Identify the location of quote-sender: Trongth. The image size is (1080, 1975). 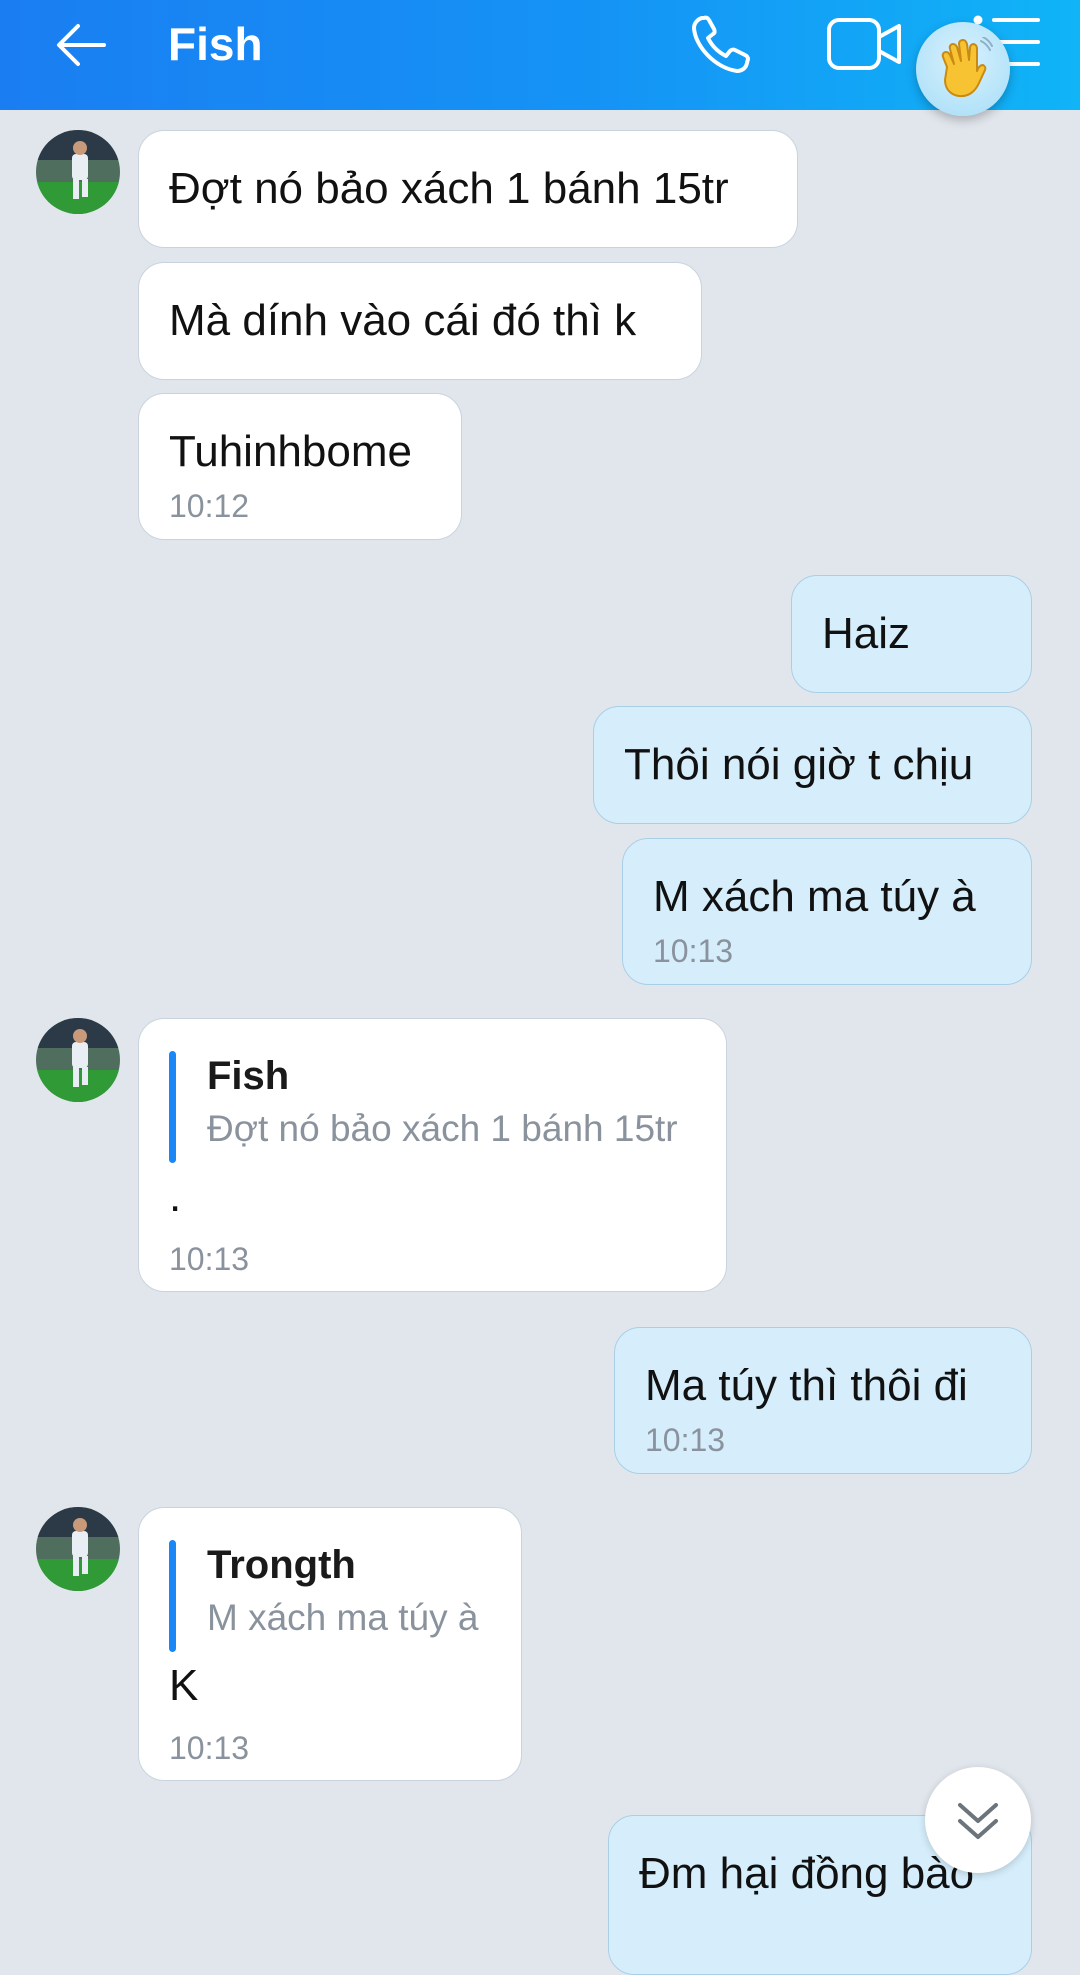
(281, 1565).